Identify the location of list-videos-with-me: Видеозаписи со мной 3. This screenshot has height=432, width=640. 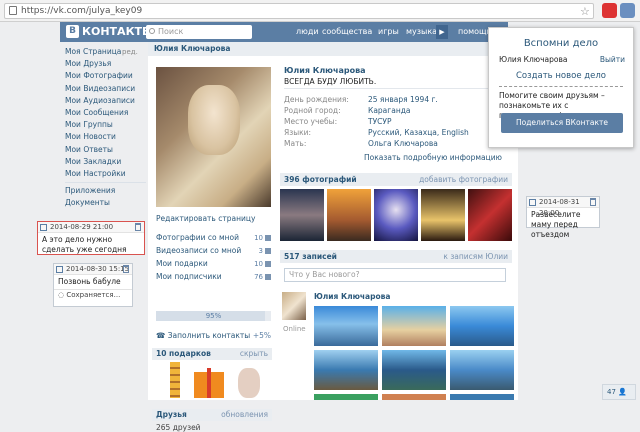
(213, 251).